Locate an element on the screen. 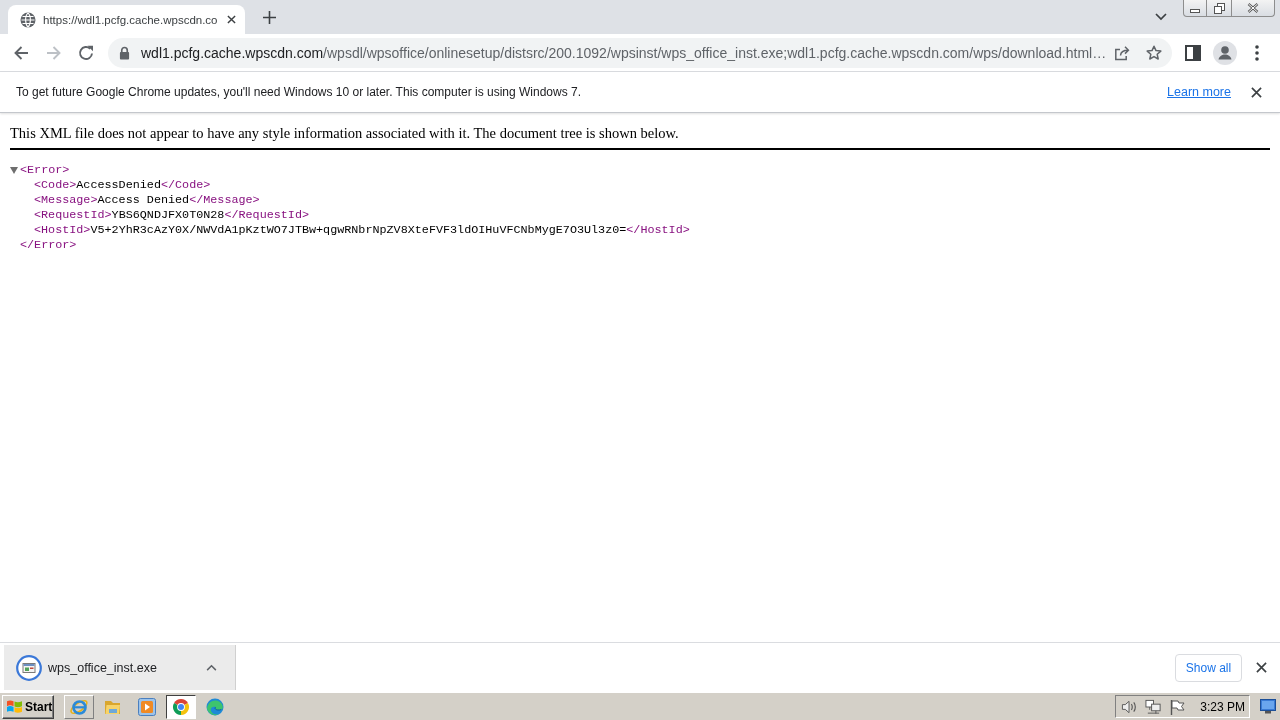 The image size is (1280, 720). caret-up-icon is located at coordinates (211, 667).